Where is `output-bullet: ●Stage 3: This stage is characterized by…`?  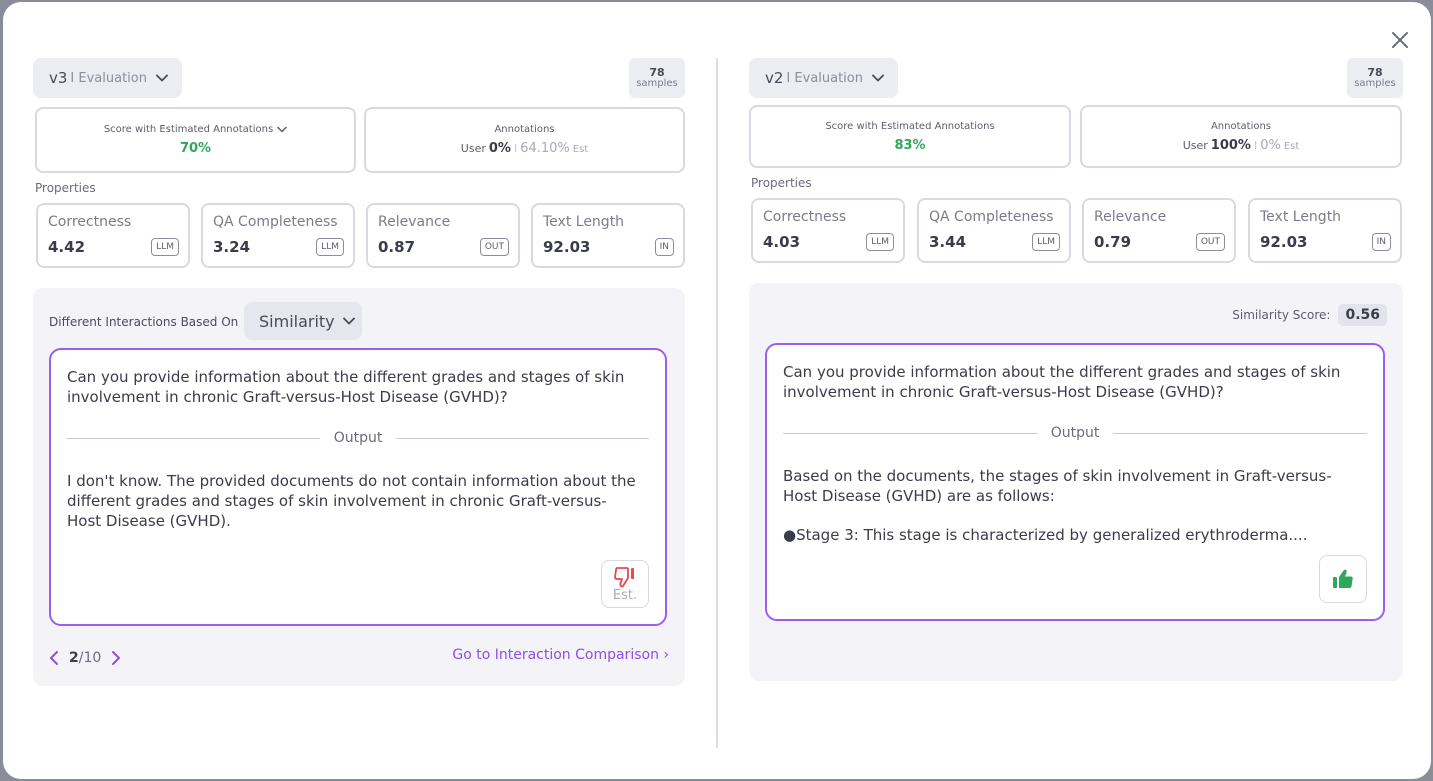 output-bullet: ●Stage 3: This stage is characterized by… is located at coordinates (1045, 535).